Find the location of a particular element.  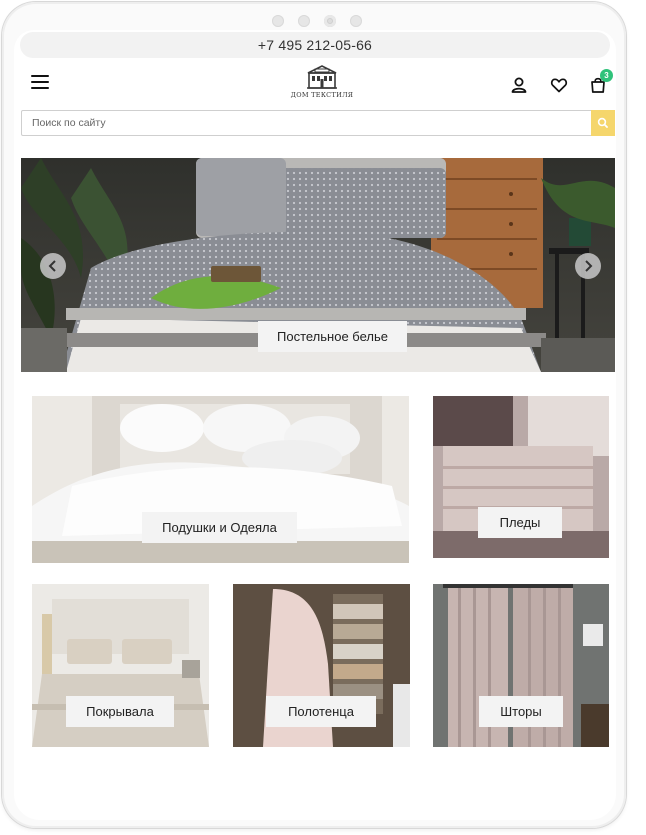

search-bar is located at coordinates (318, 123).